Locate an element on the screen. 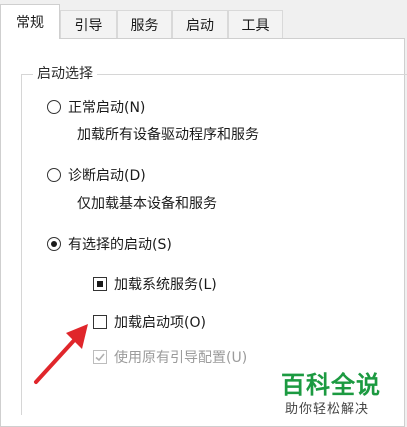  tab-services: 服务 is located at coordinates (144, 24).